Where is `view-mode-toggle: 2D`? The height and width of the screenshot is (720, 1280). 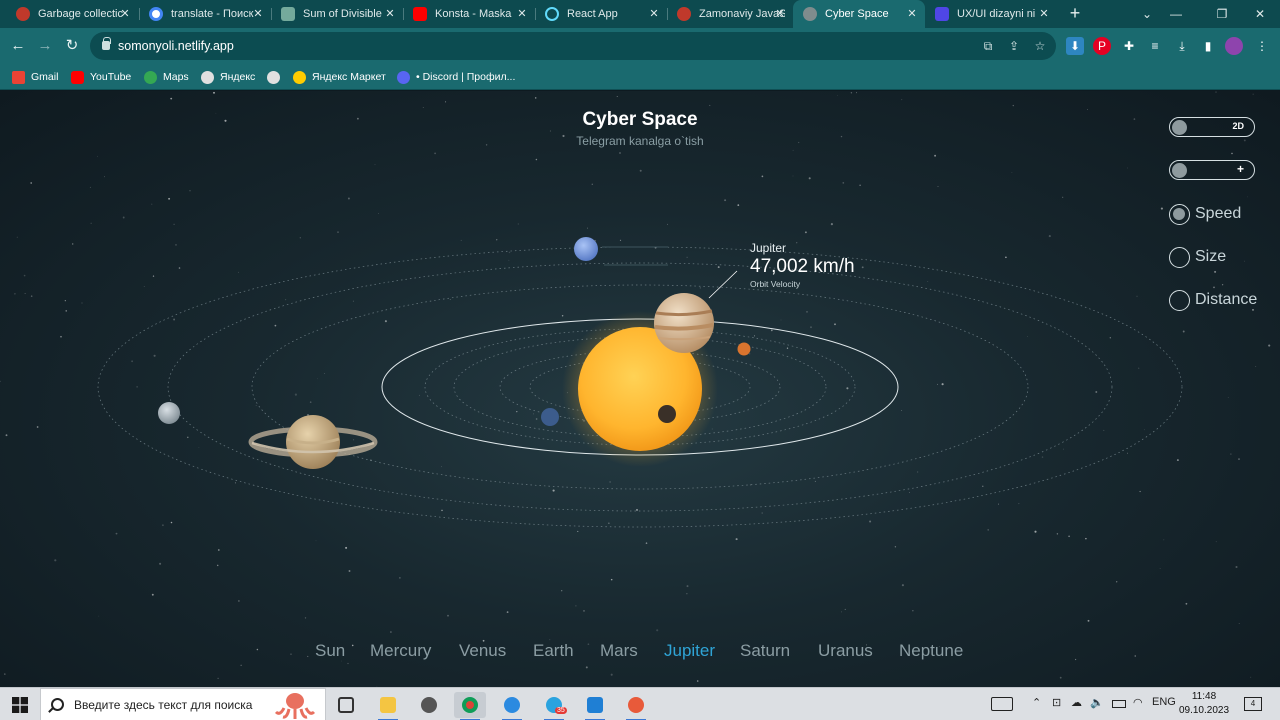
view-mode-toggle: 2D is located at coordinates (1212, 127).